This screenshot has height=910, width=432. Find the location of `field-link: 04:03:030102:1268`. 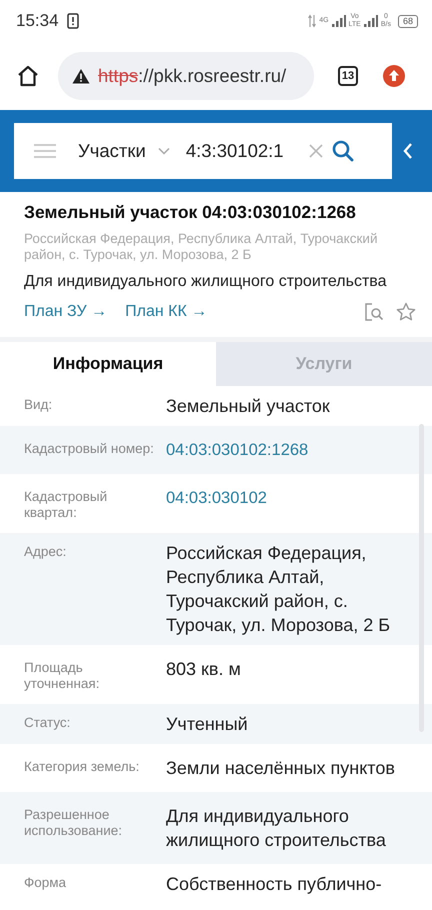

field-link: 04:03:030102:1268 is located at coordinates (287, 450).